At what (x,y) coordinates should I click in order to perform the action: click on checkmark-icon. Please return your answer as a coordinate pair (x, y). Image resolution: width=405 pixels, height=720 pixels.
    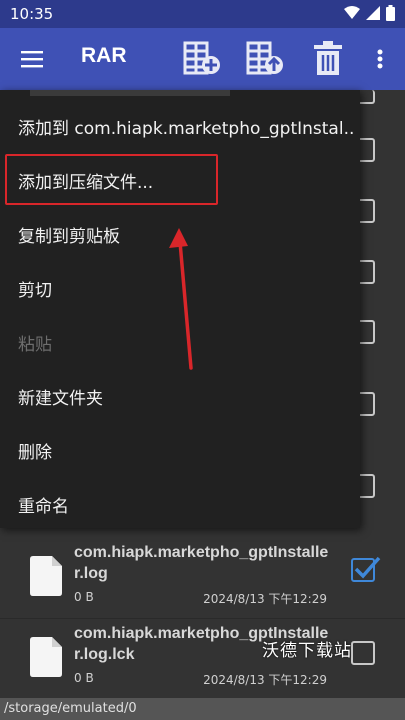
    Looking at the image, I should click on (367, 567).